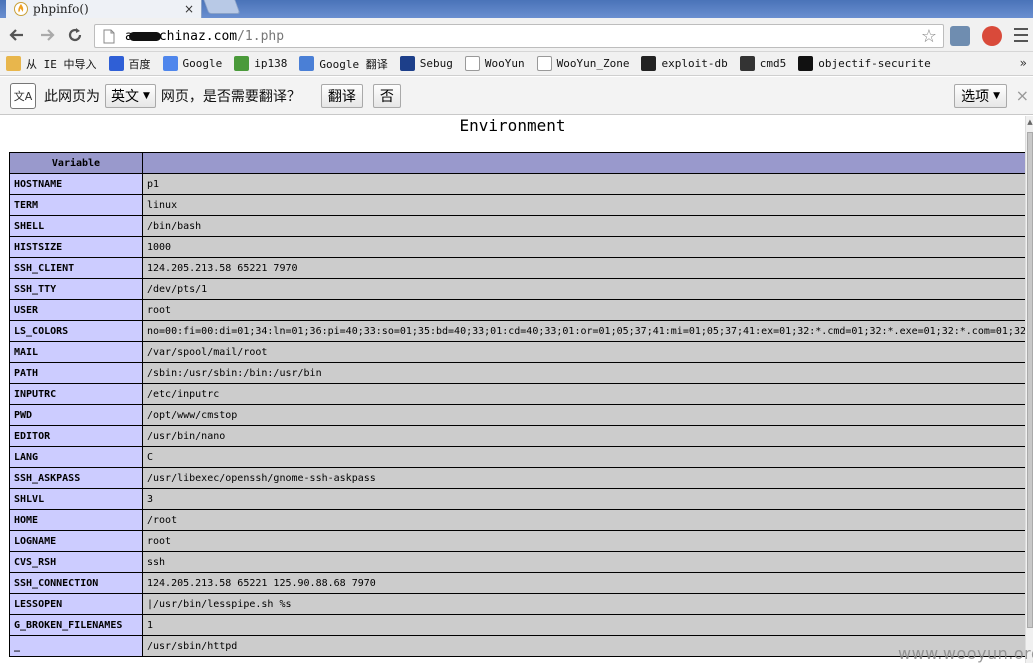 The image size is (1033, 663). What do you see at coordinates (76, 268) in the screenshot?
I see `variable-name-cell: SSH_CLIENT` at bounding box center [76, 268].